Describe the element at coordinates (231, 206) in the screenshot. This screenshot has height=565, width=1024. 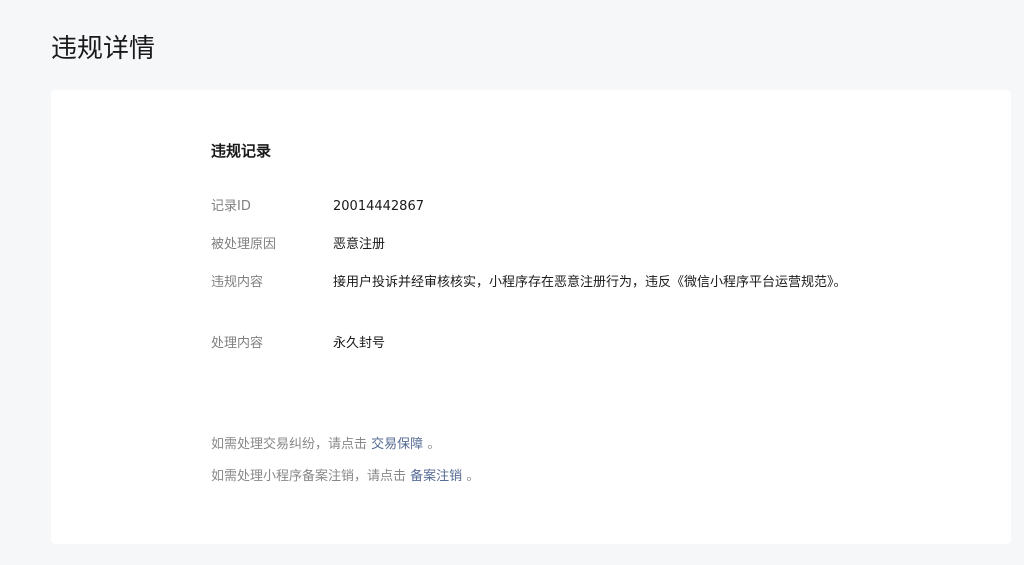
I see `record-id-label: 记录ID` at that location.